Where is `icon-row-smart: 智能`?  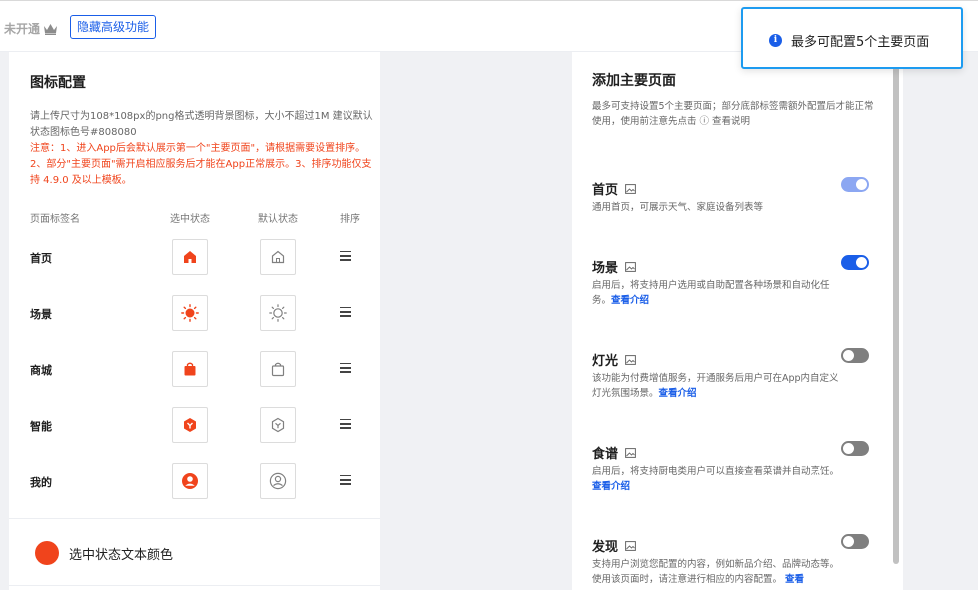 icon-row-smart: 智能 is located at coordinates (194, 425).